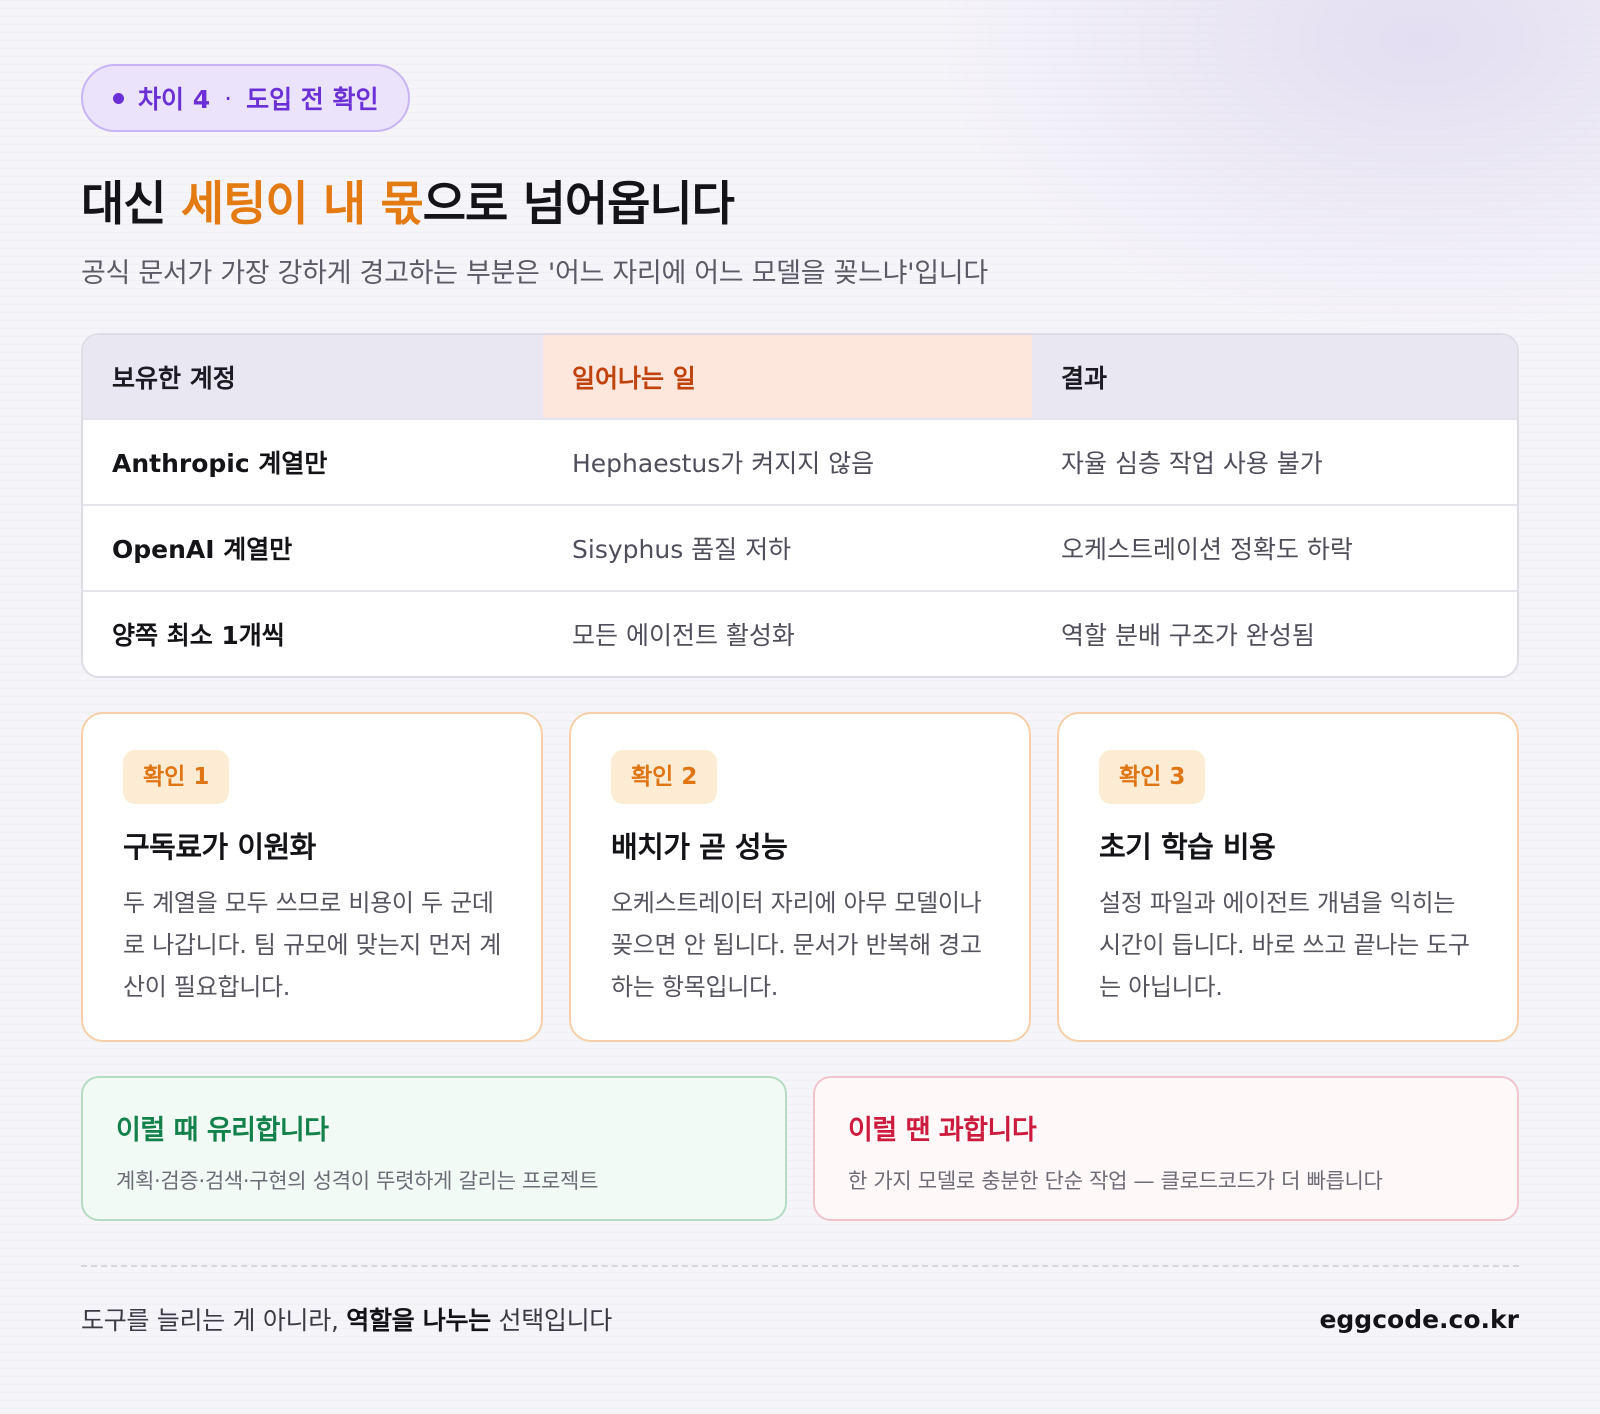 This screenshot has height=1414, width=1600. Describe the element at coordinates (198, 635) in the screenshot. I see `table-cell: 양쪽 최소 1개씩` at that location.